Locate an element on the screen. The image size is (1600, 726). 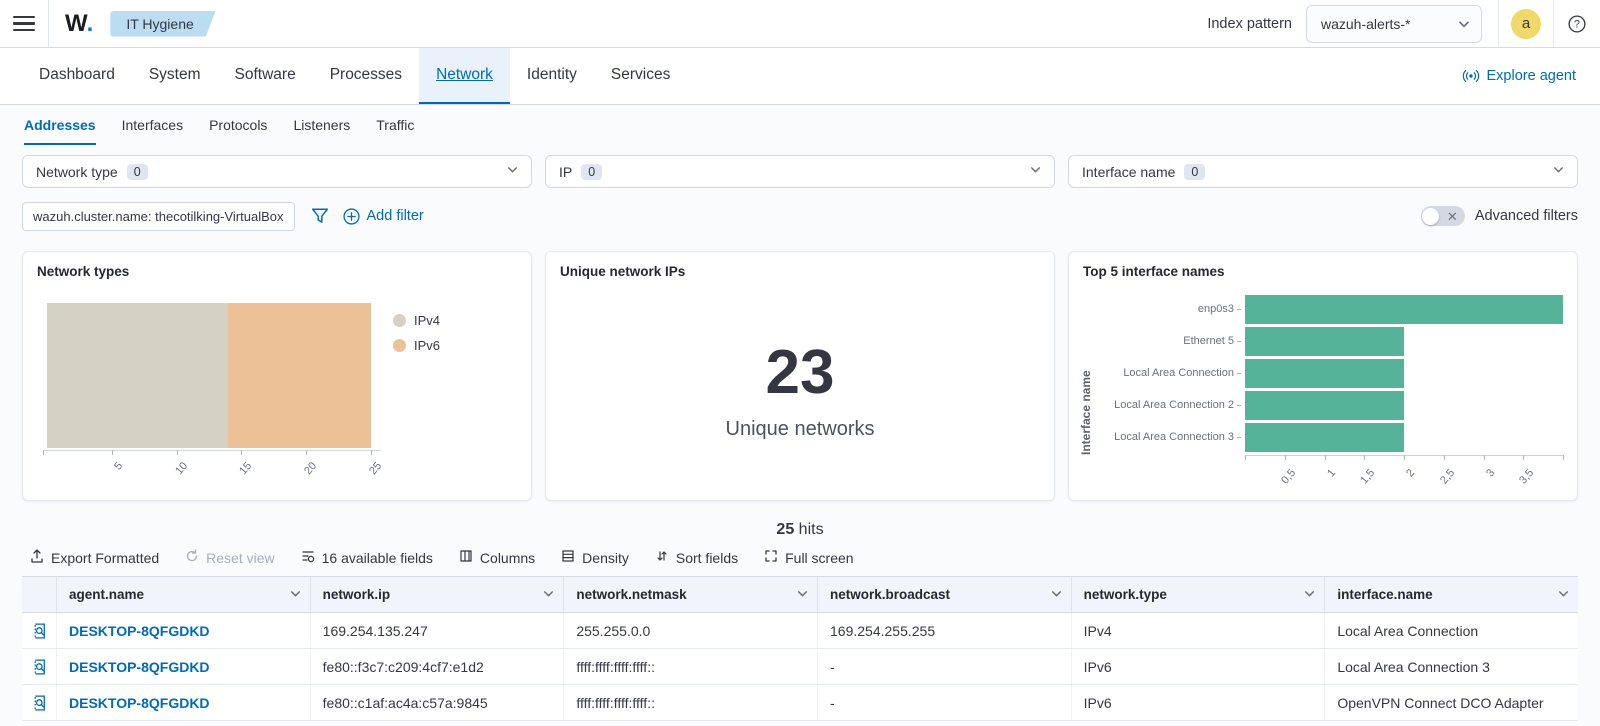
sort-icon is located at coordinates (662, 557).